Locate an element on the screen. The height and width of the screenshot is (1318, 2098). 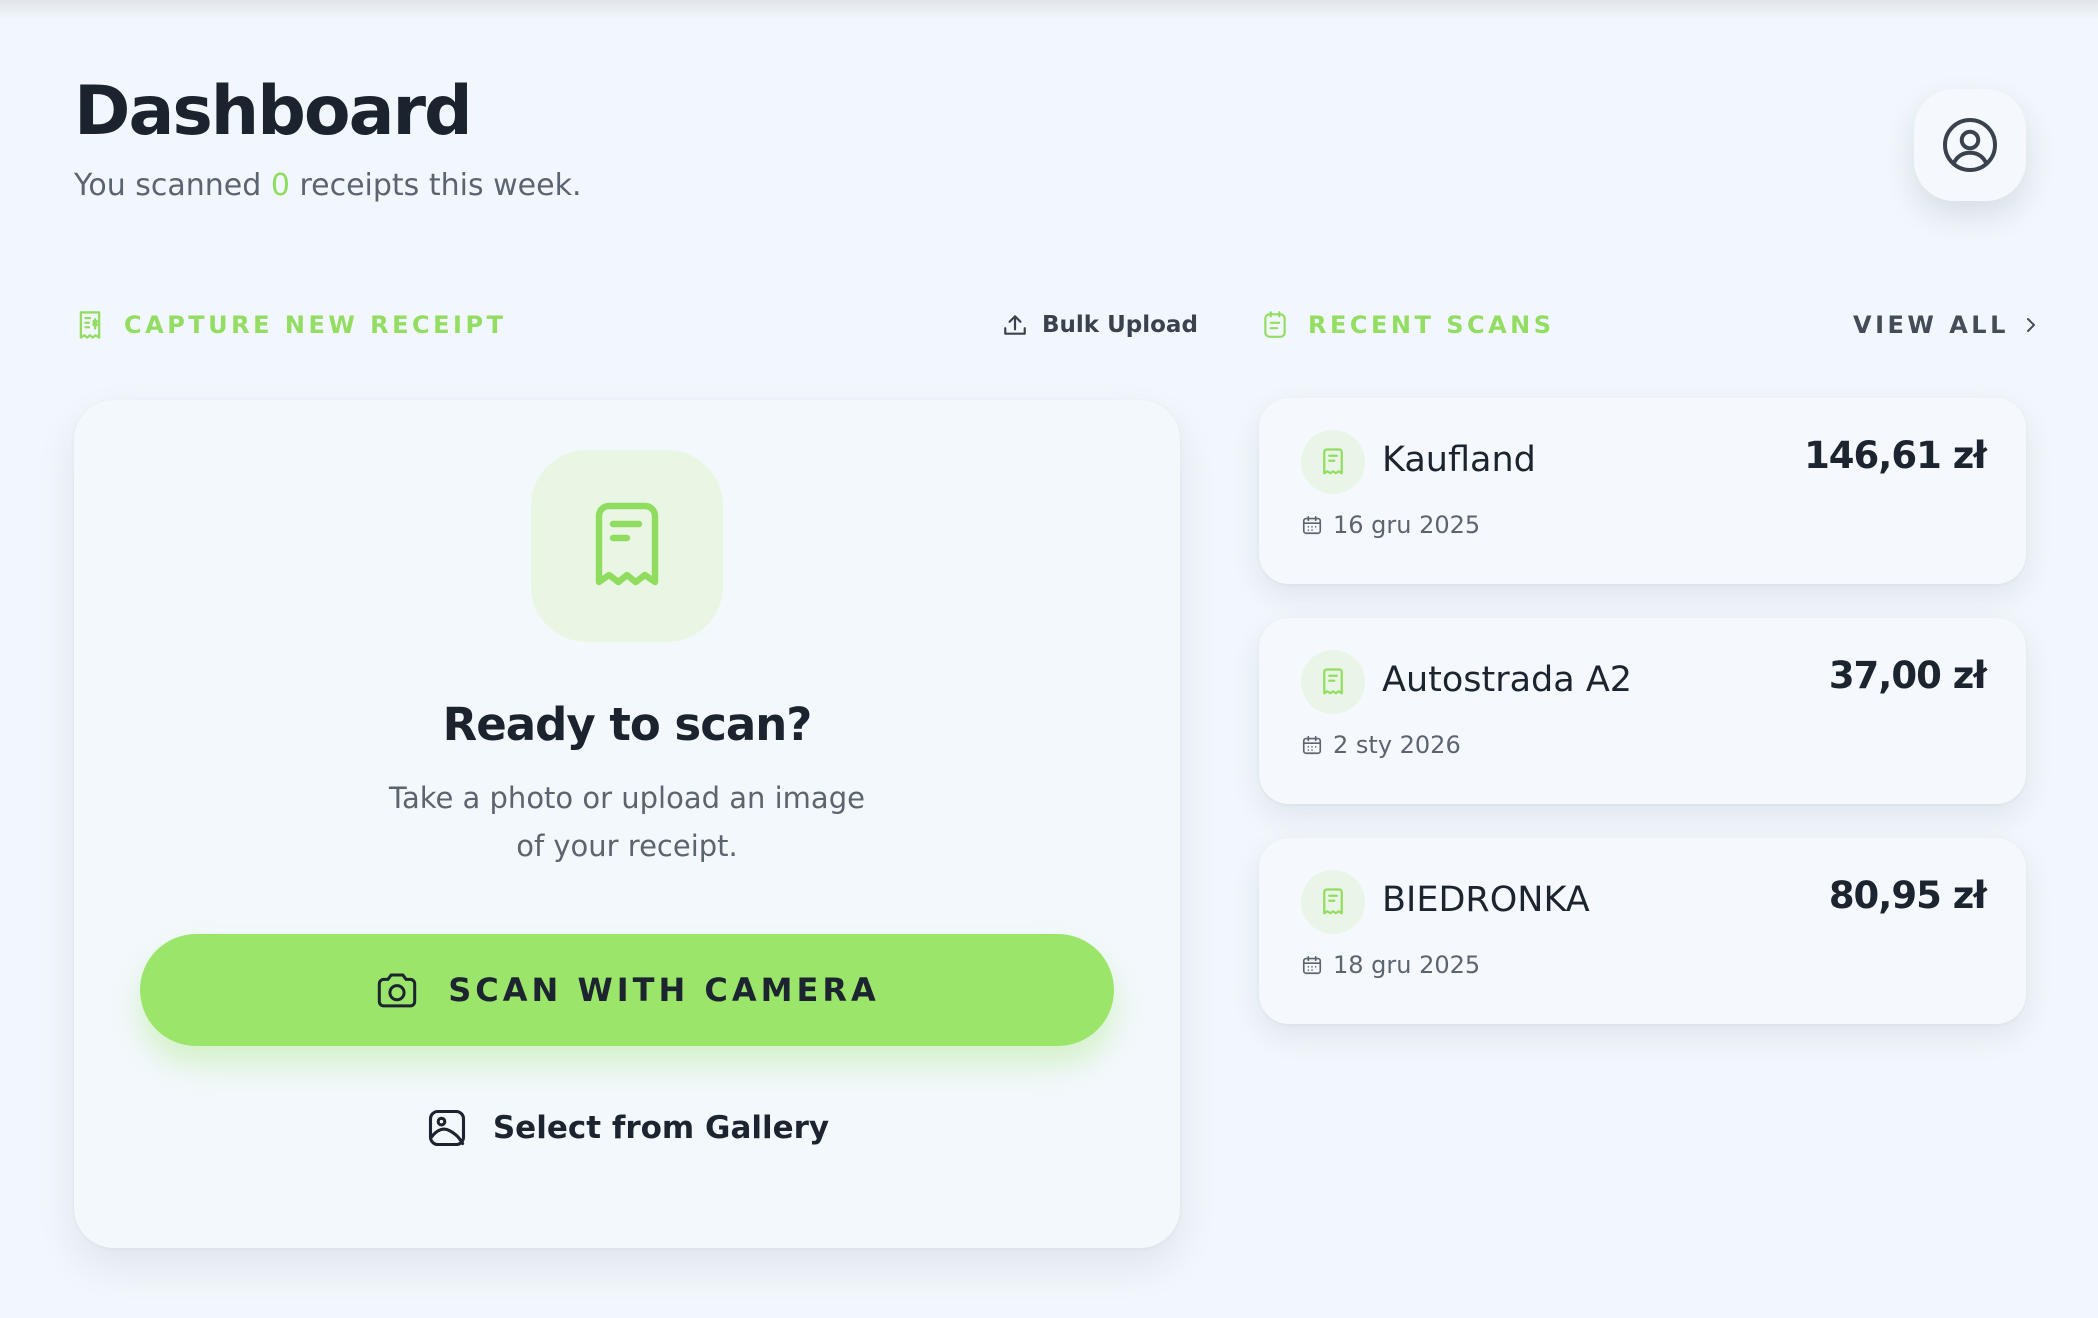
view-all-link: VIEW ALL is located at coordinates (1946, 325).